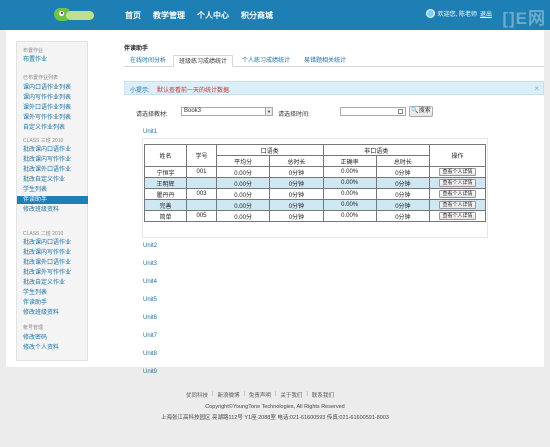  Describe the element at coordinates (150, 300) in the screenshot. I see `unit-link: Unit5` at that location.